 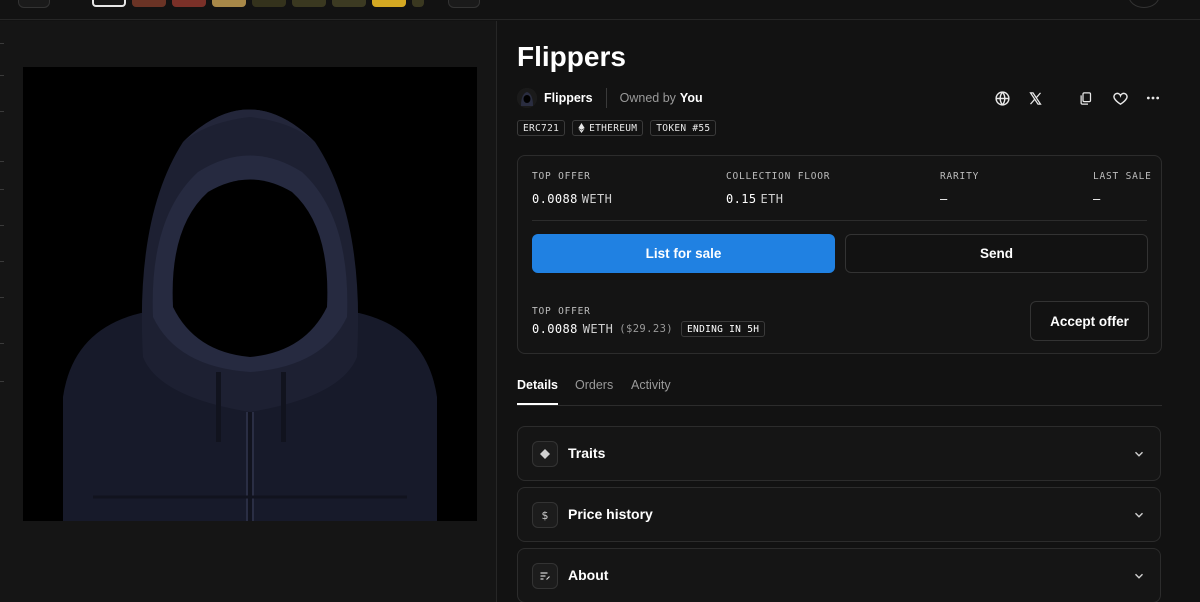 What do you see at coordinates (691, 98) in the screenshot?
I see `owner-link: You` at bounding box center [691, 98].